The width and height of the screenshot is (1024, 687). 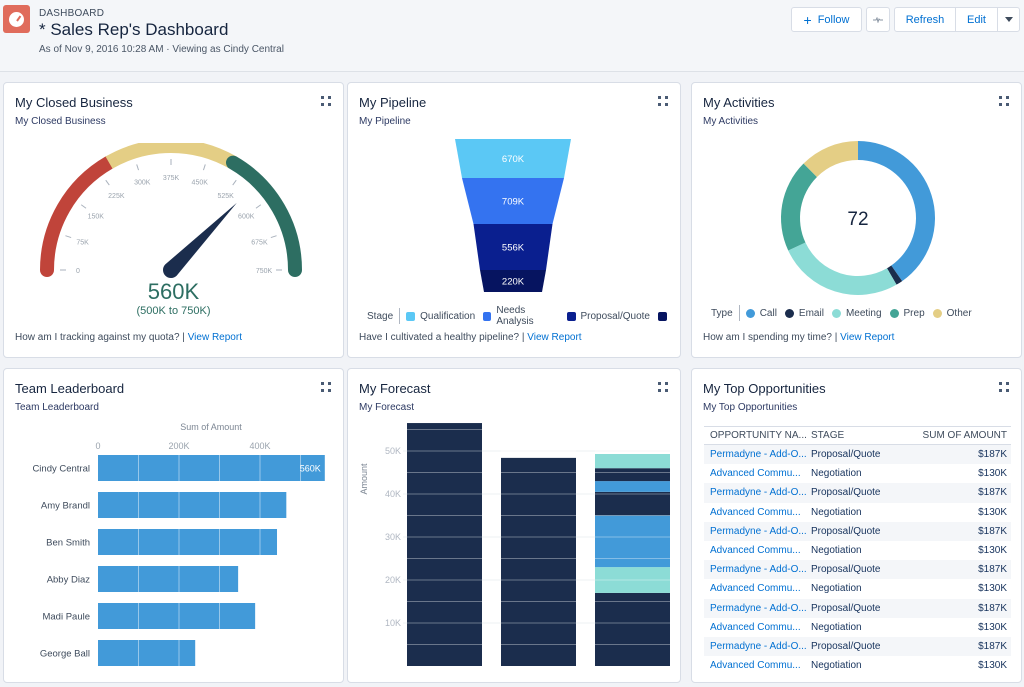 I want to click on column-header-amount: SUM OF AMOUNT, so click(x=966, y=435).